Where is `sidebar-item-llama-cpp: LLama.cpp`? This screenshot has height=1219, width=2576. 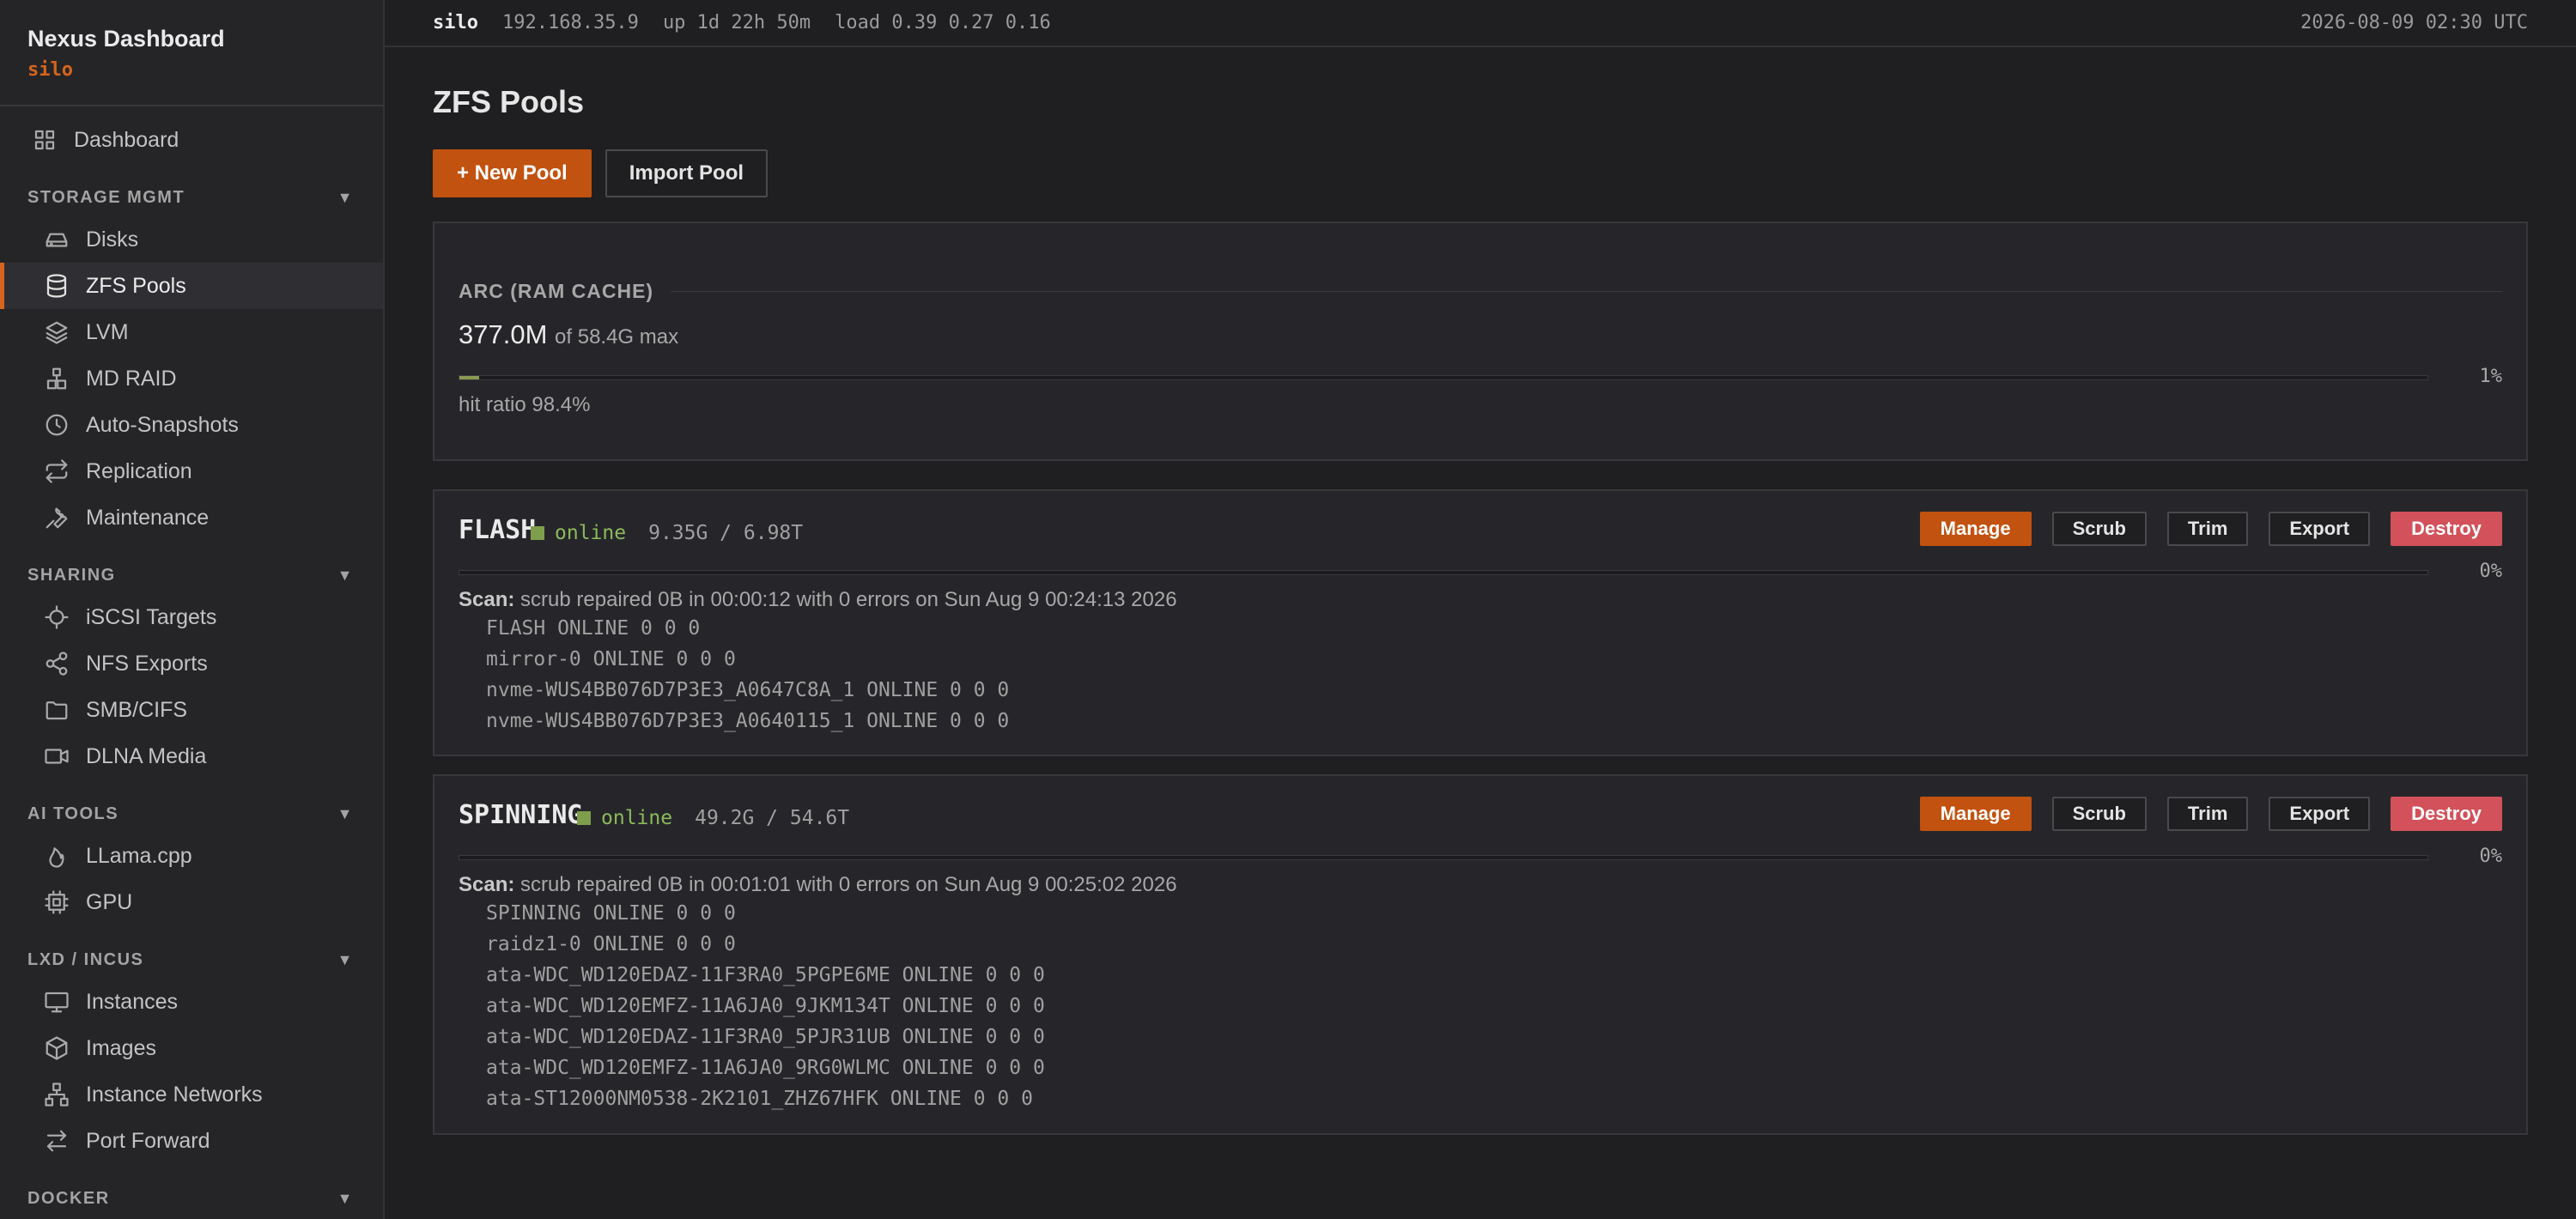 sidebar-item-llama-cpp: LLama.cpp is located at coordinates (191, 856).